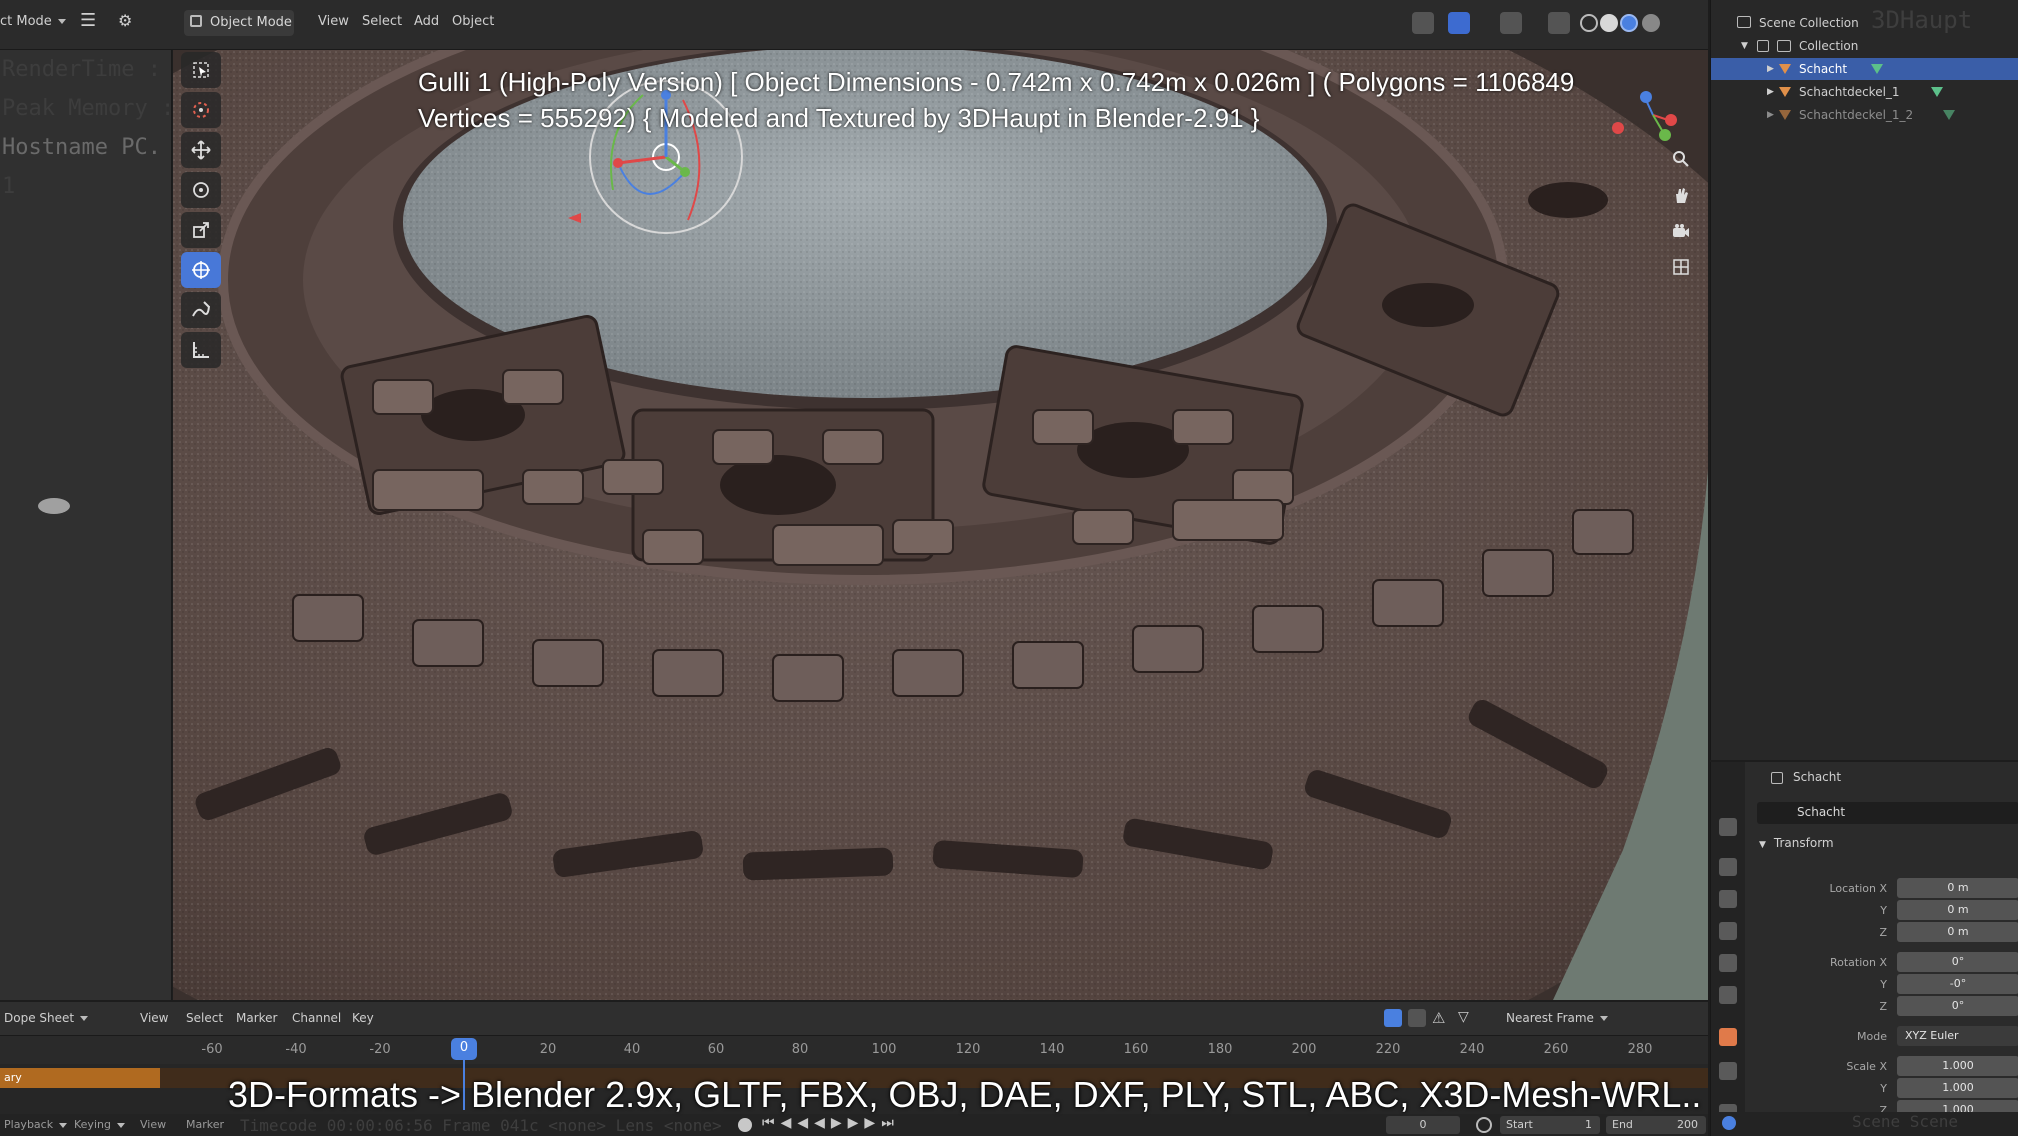  Describe the element at coordinates (36, 1124) in the screenshot. I see `playback-menu: Playback` at that location.